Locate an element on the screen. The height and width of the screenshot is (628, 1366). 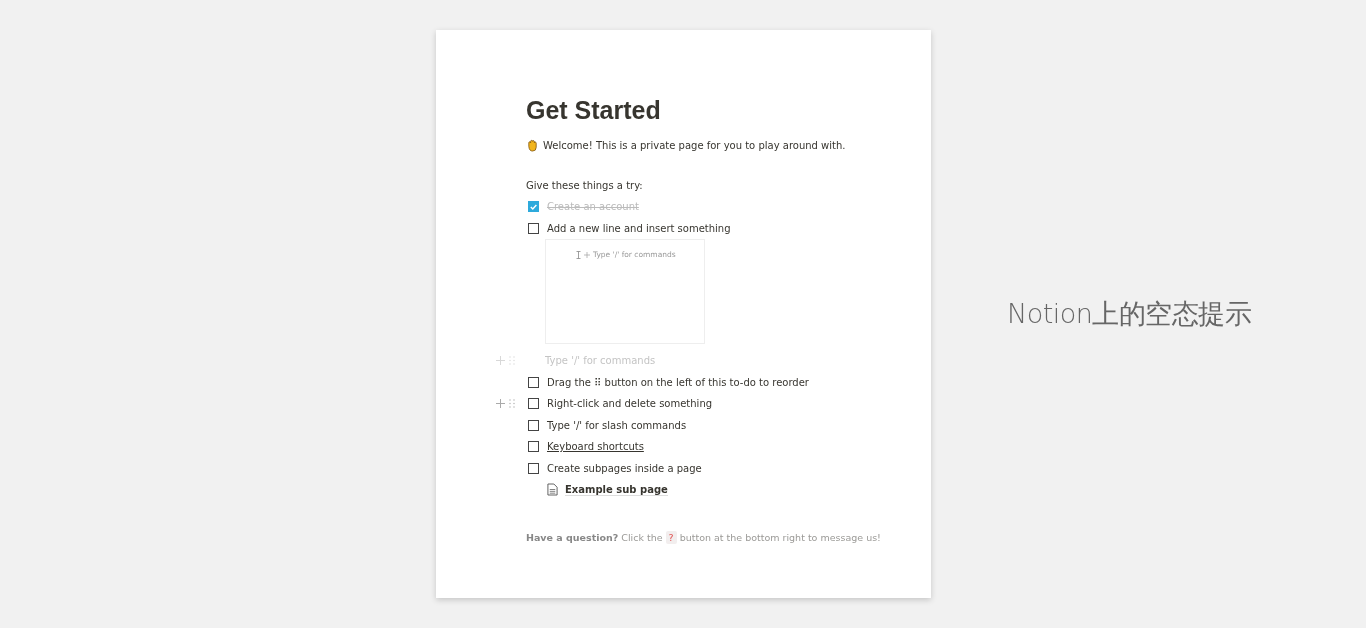
text-cursor-icon is located at coordinates (578, 254).